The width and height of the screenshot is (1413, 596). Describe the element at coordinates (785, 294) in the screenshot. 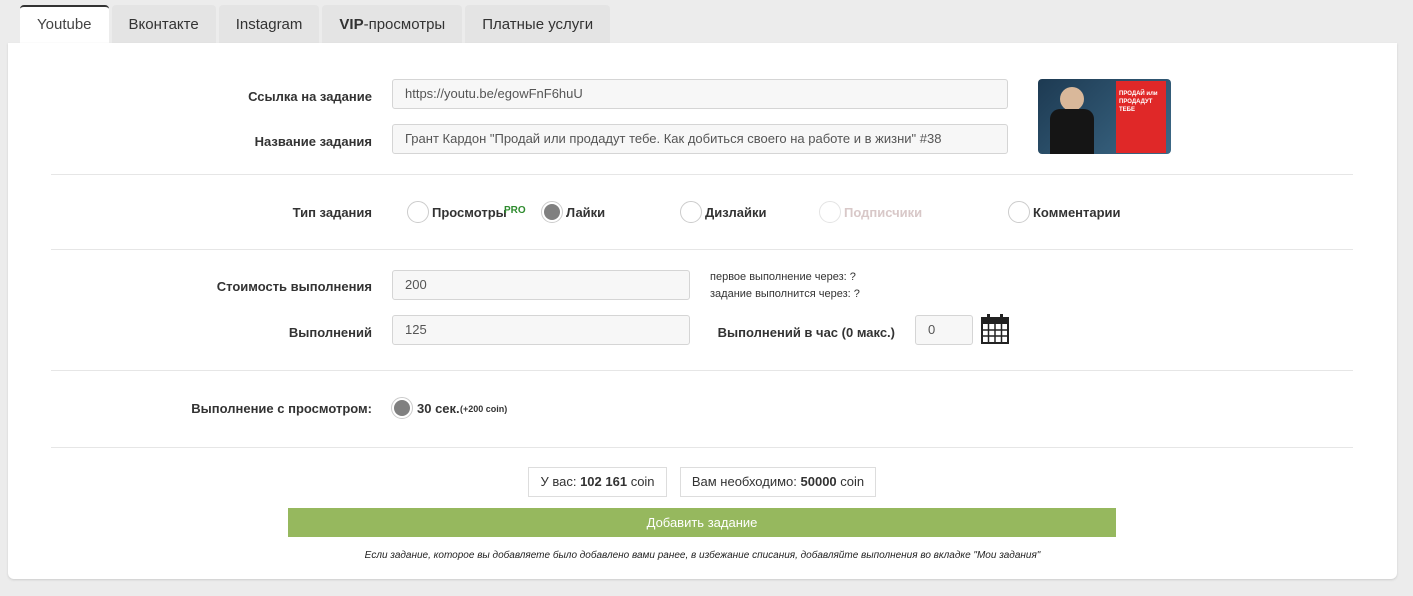

I see `task-done-text: задание выполнится через: ?` at that location.